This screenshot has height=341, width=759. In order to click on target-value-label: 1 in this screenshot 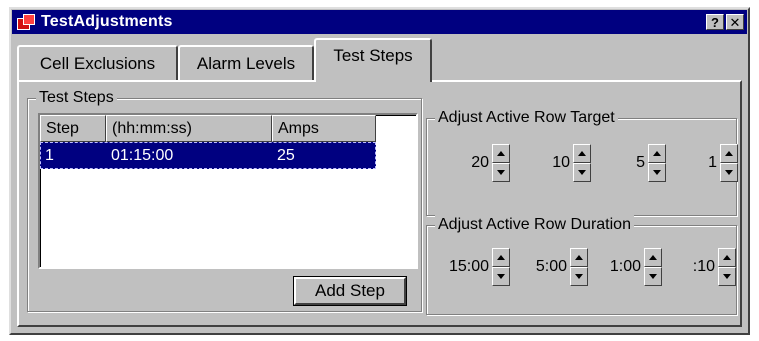, I will do `click(712, 162)`.